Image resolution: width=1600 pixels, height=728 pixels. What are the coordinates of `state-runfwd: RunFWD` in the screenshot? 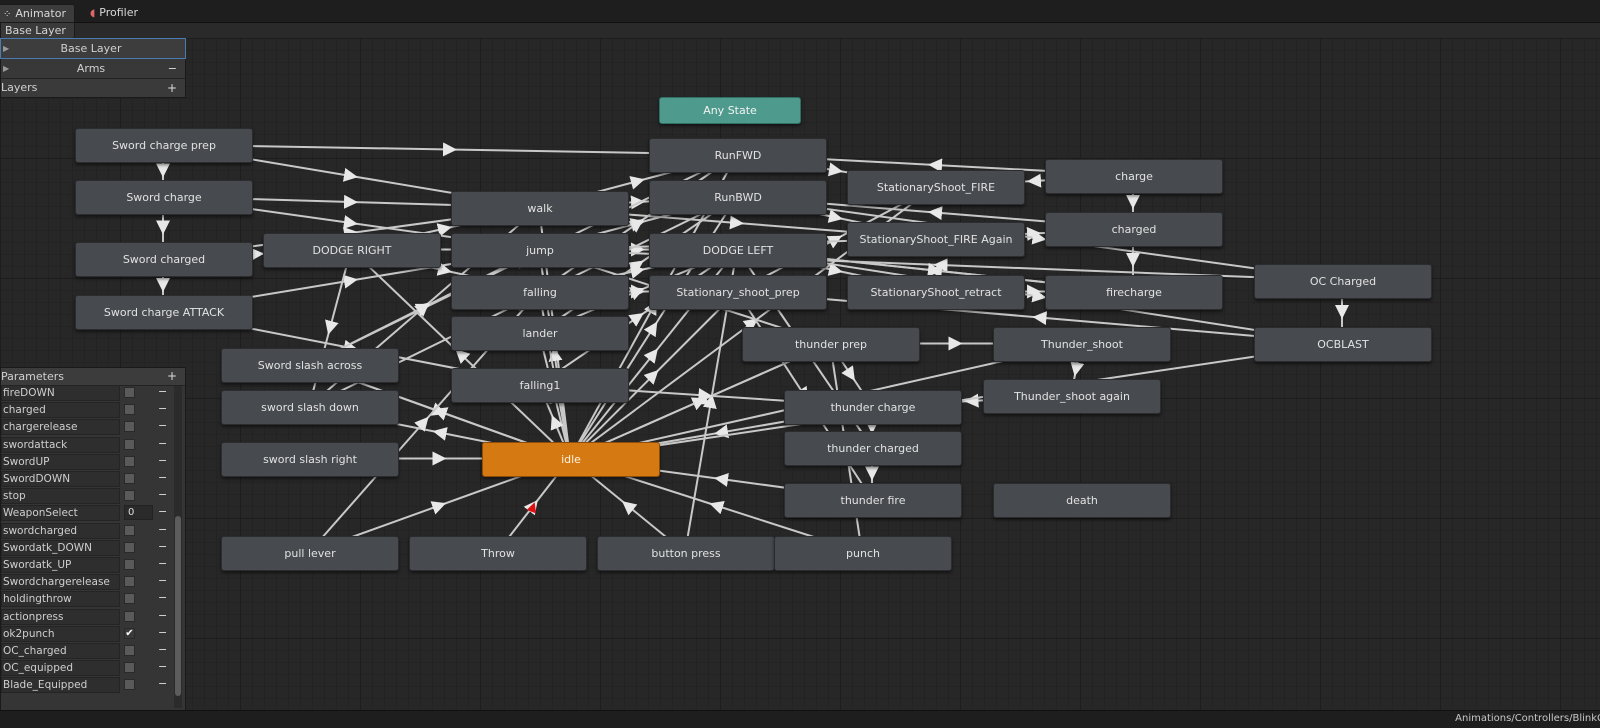 It's located at (738, 155).